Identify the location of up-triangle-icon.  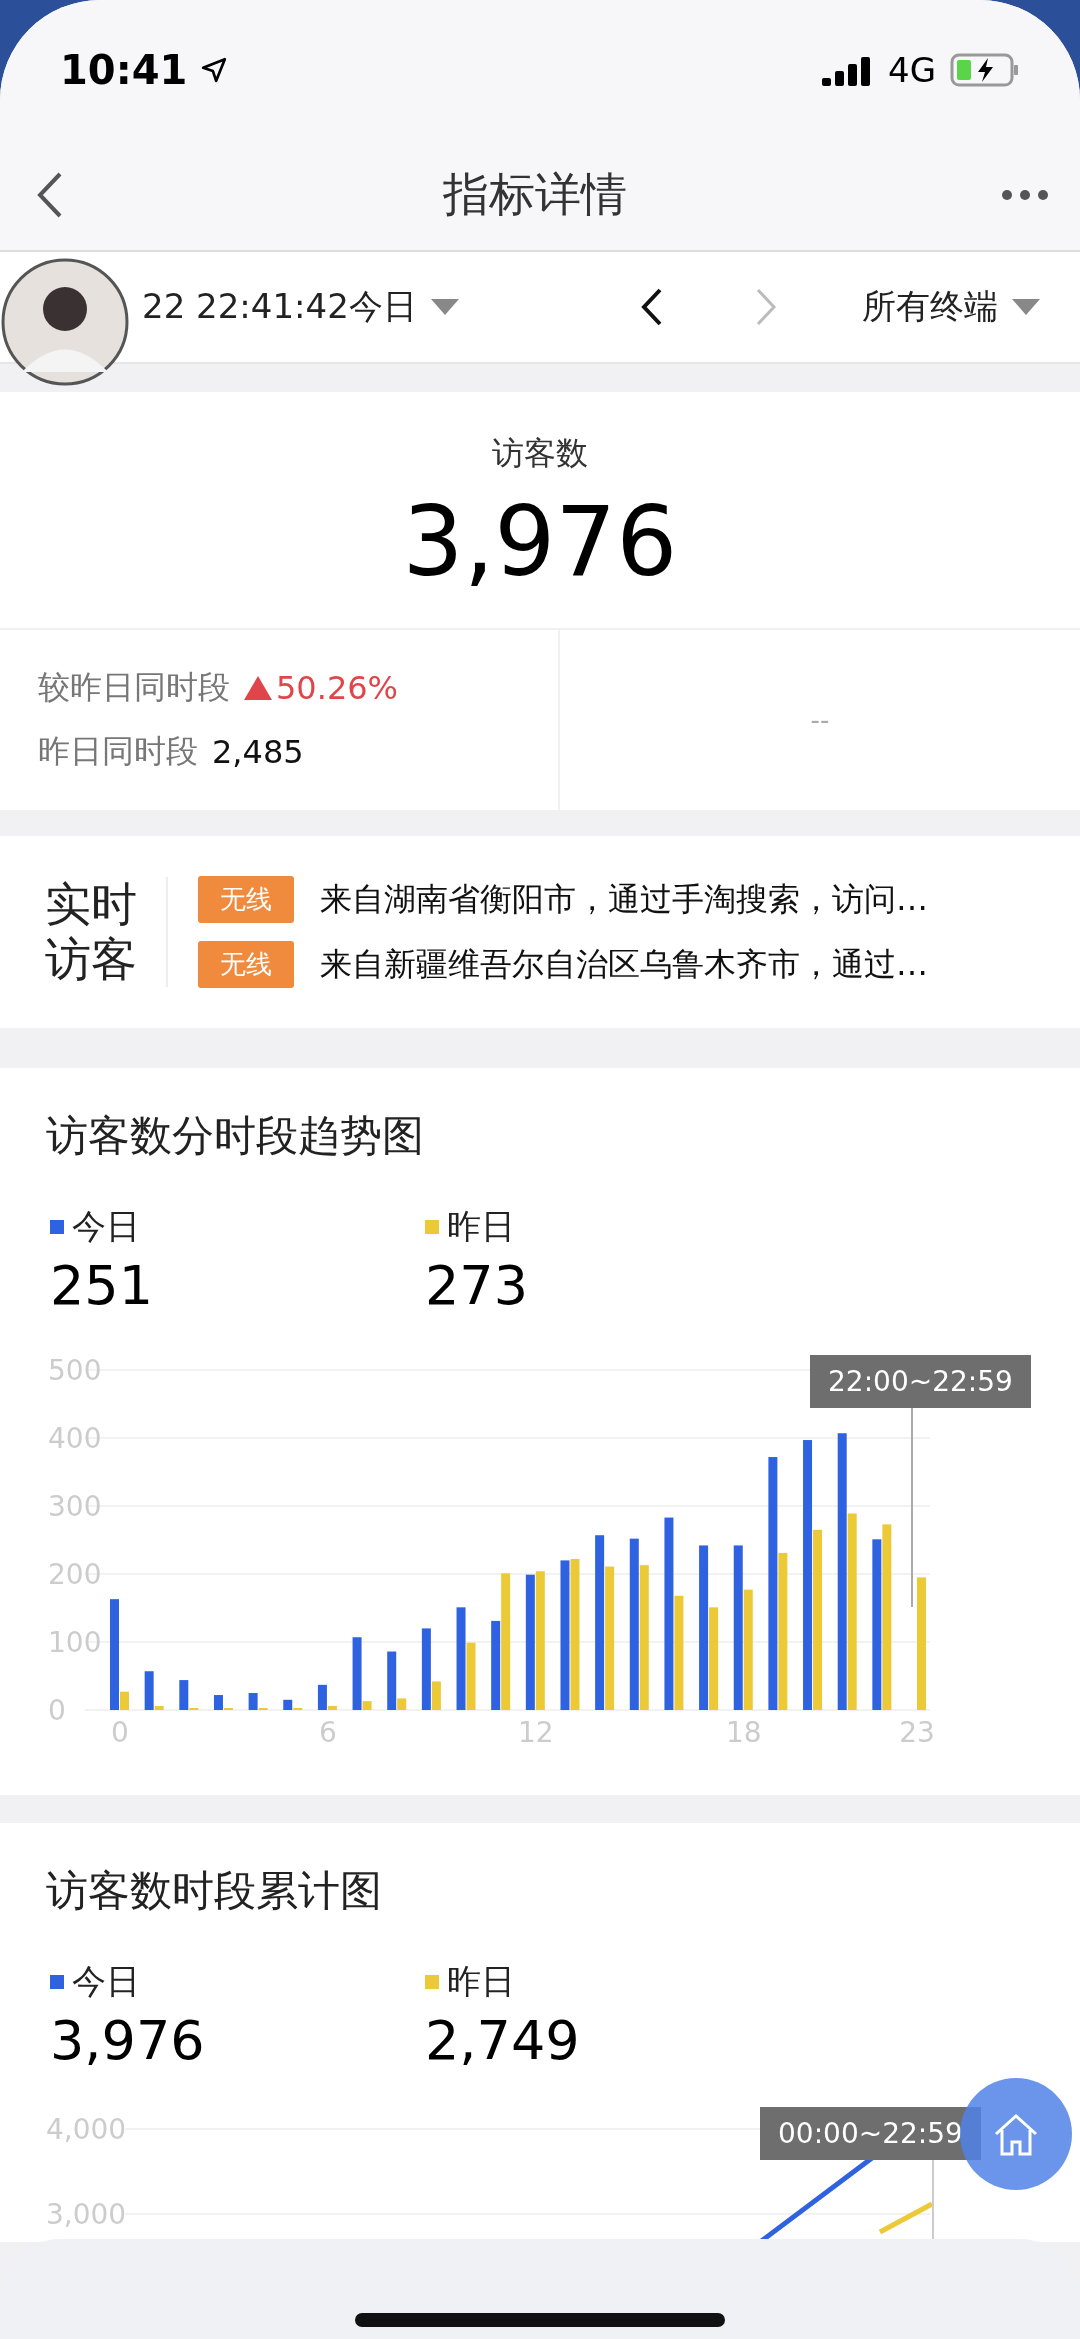
(258, 688).